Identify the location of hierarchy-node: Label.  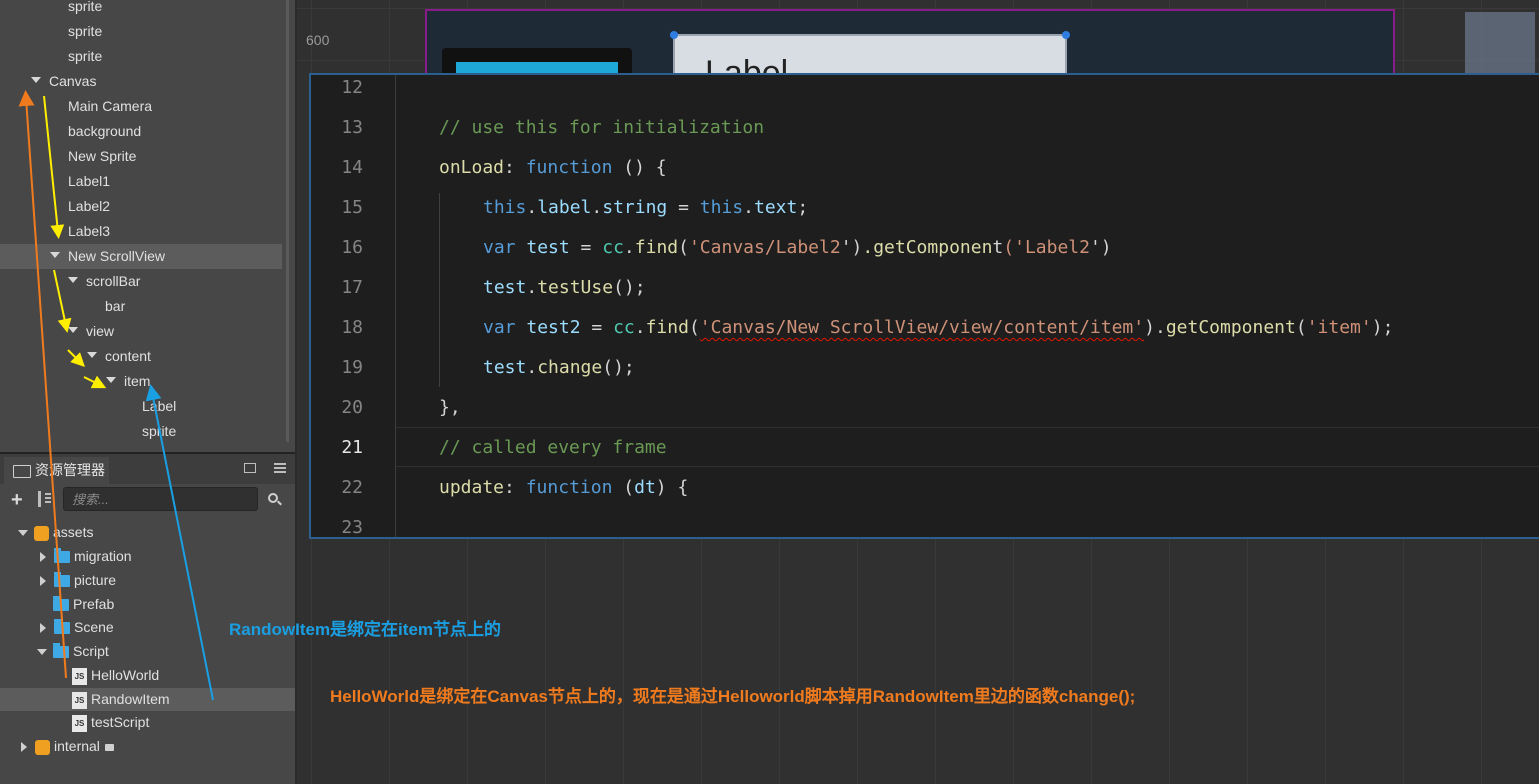
(141, 406).